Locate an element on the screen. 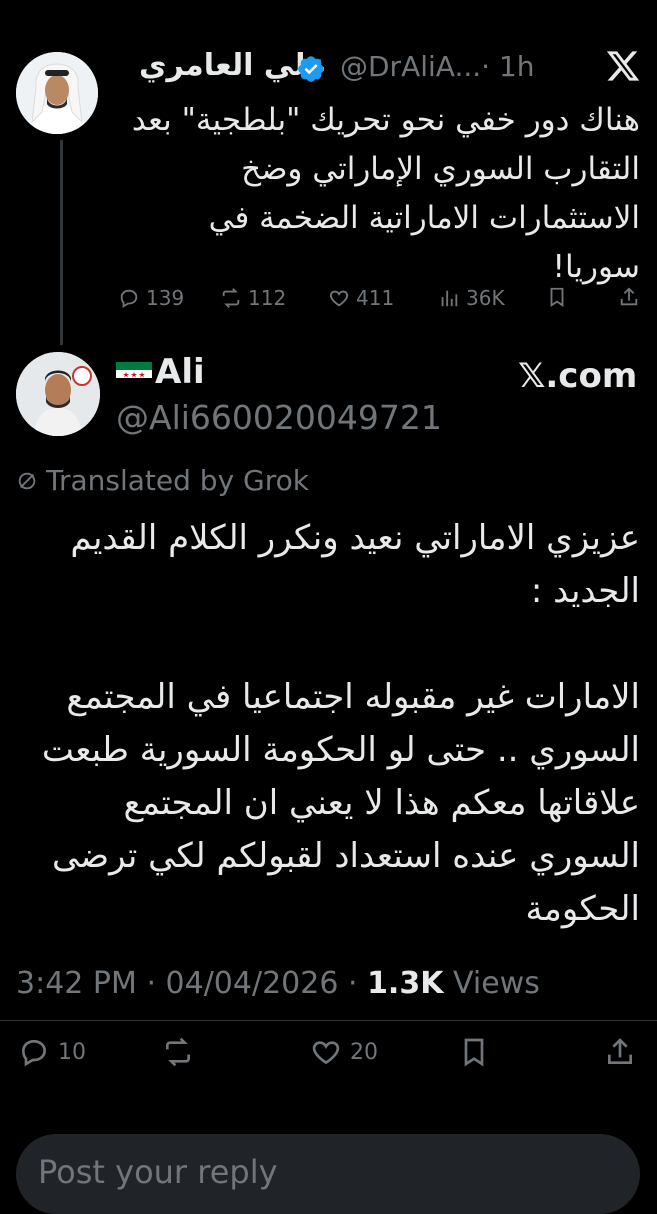  quoted-reply-button: 139 is located at coordinates (151, 298).